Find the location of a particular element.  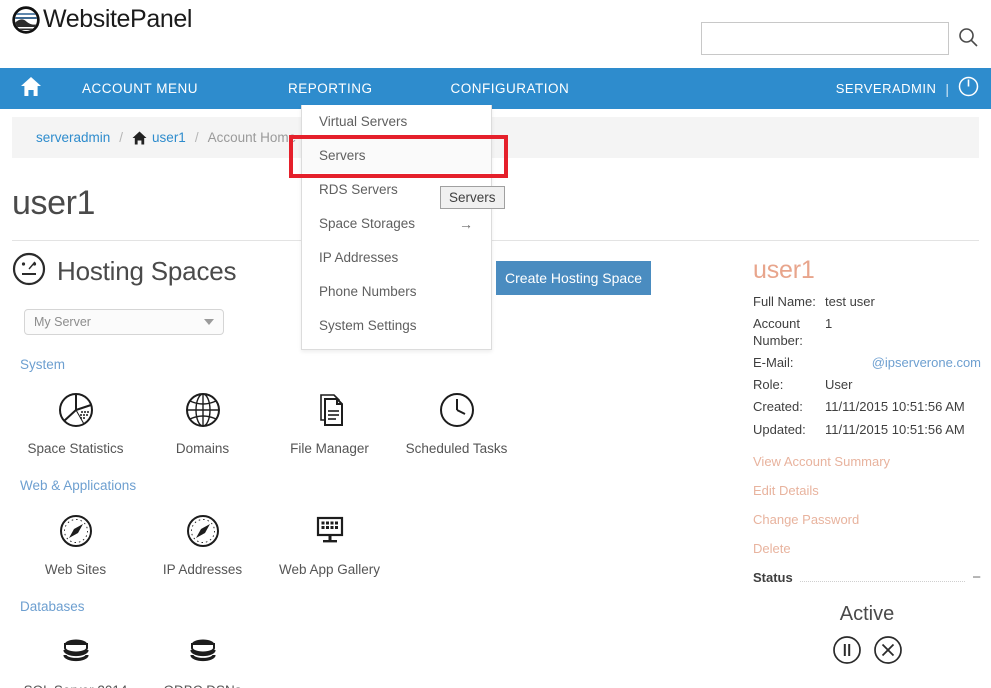

tile-grid-web-applications: Web Sites IP Addresses Web App Gallery is located at coordinates (362, 537).